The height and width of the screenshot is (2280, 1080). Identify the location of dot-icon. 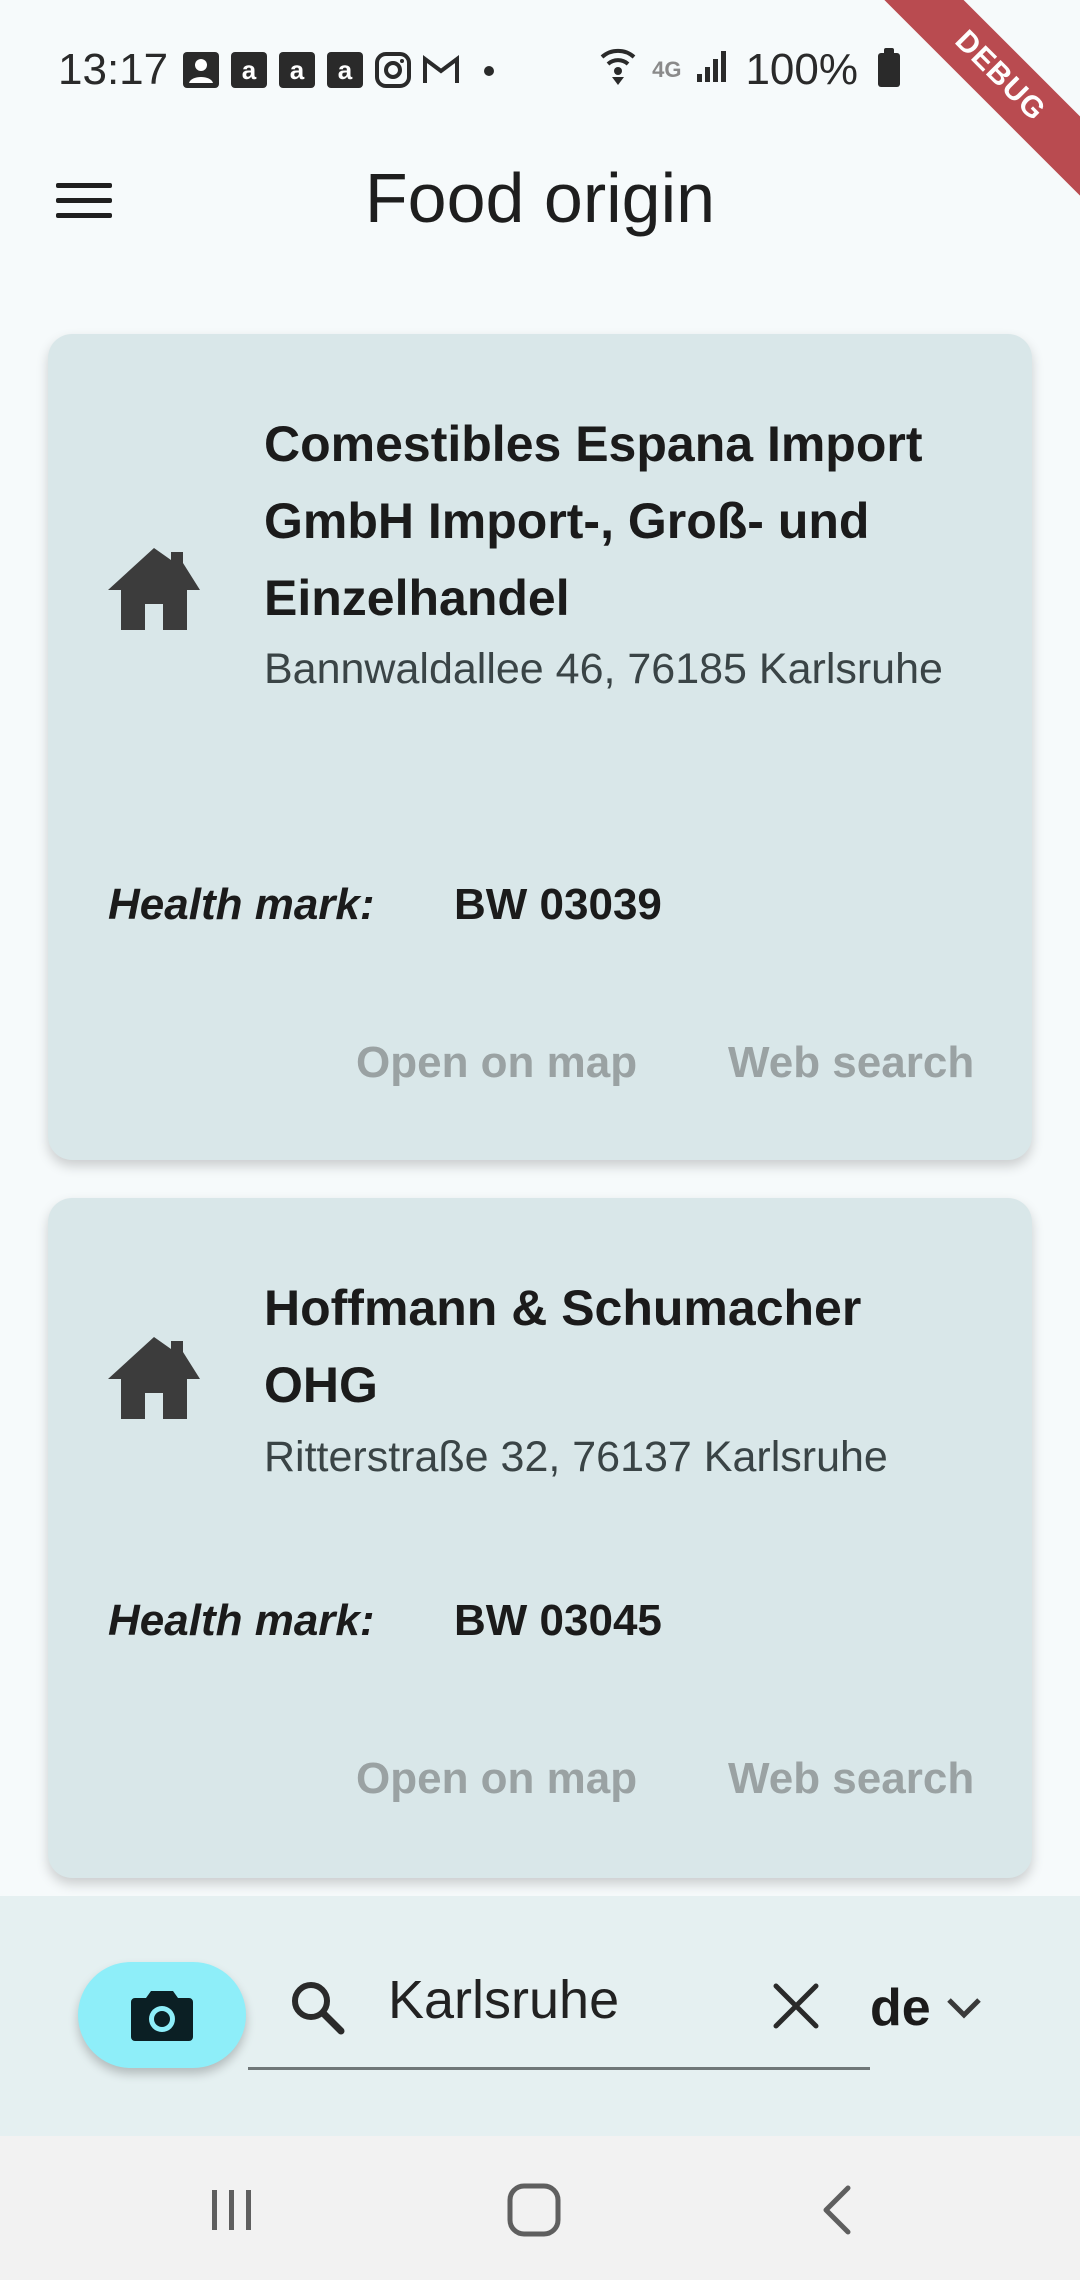
(489, 70).